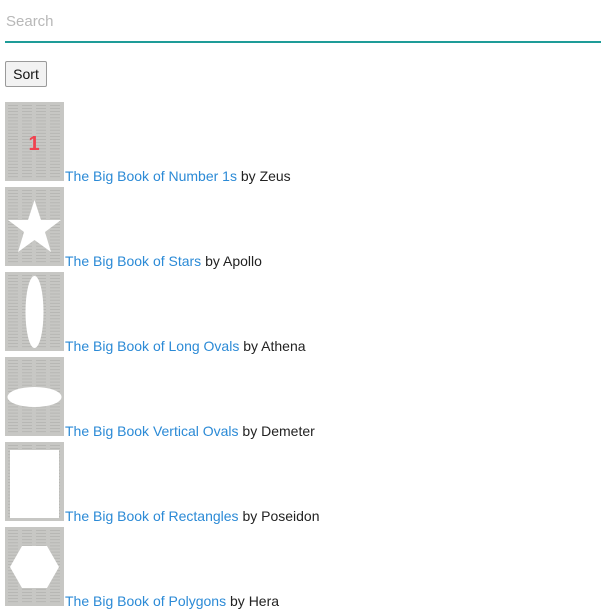 The height and width of the screenshot is (616, 609). What do you see at coordinates (290, 516) in the screenshot?
I see `book-author: Poseidon` at bounding box center [290, 516].